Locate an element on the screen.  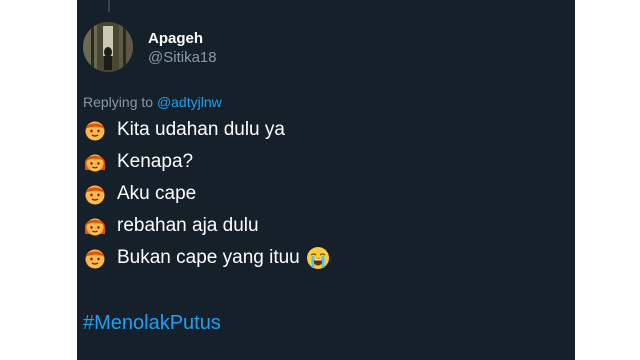
tweet-line-text: Bukan cape yang ituu is located at coordinates (208, 257).